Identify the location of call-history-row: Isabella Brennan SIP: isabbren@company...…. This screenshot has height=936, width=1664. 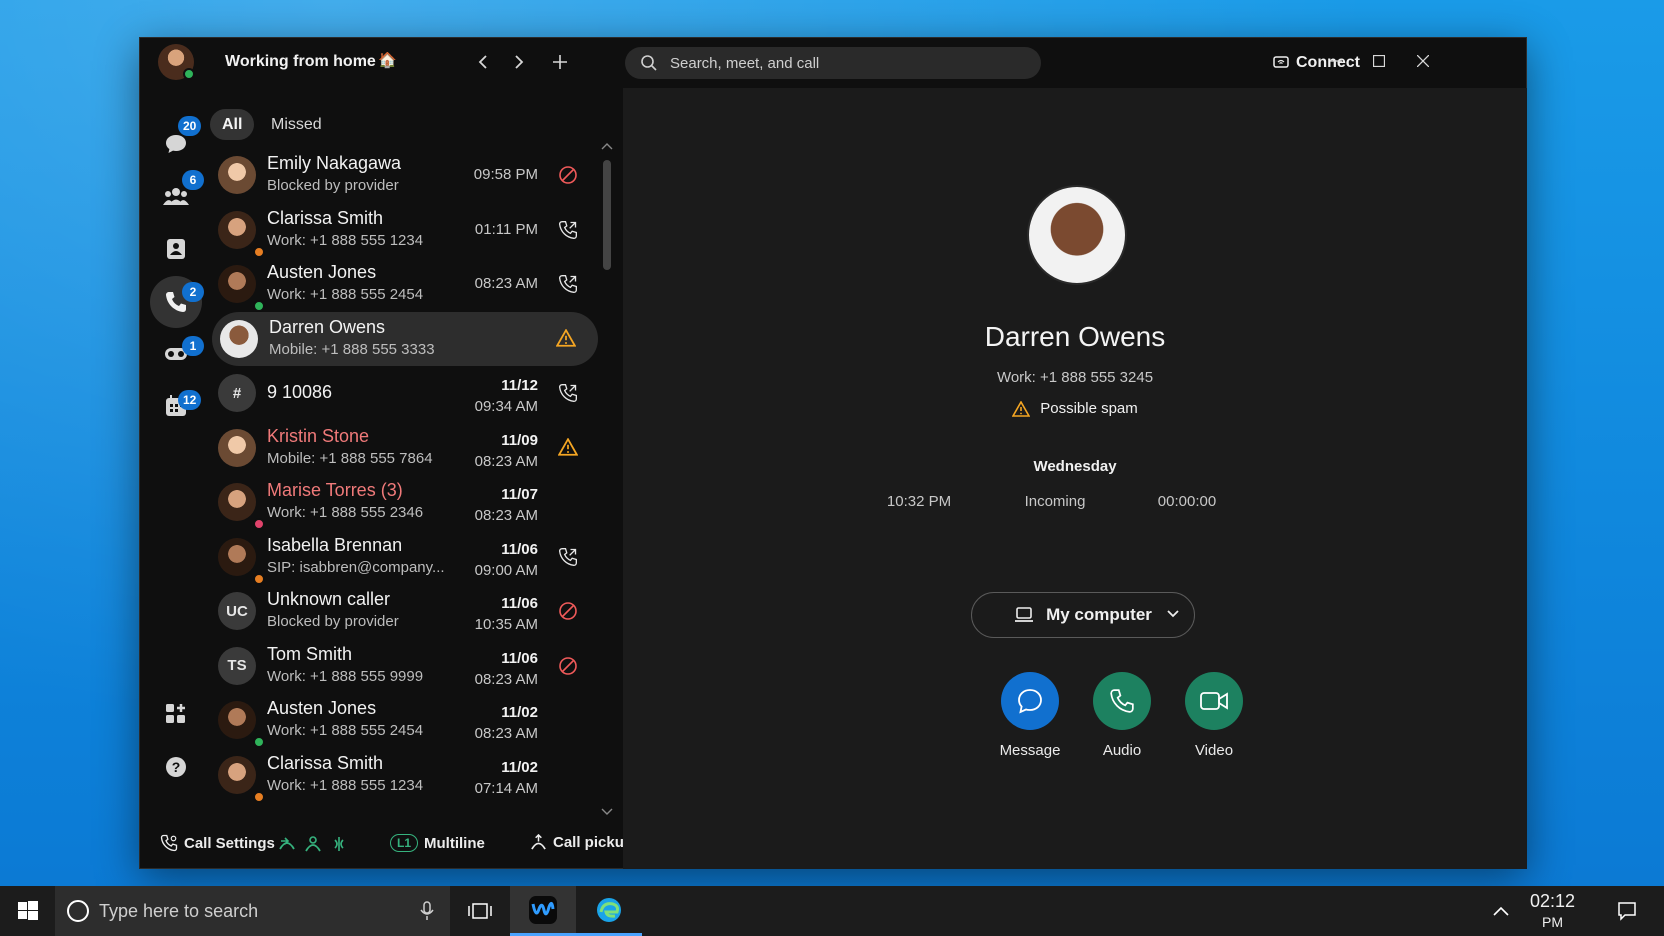
(405, 557).